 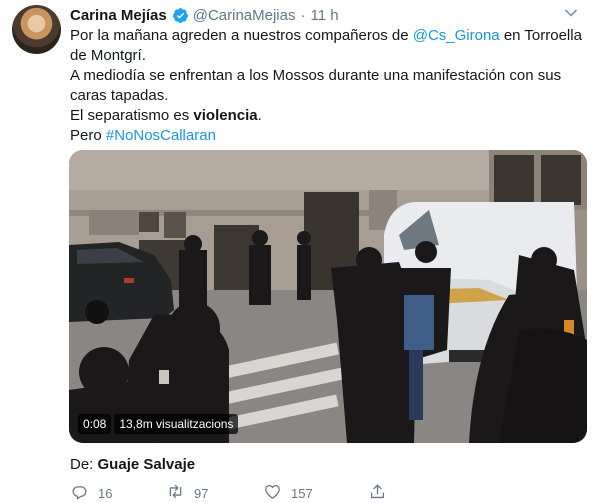 I want to click on text-segment: ., so click(x=259, y=115).